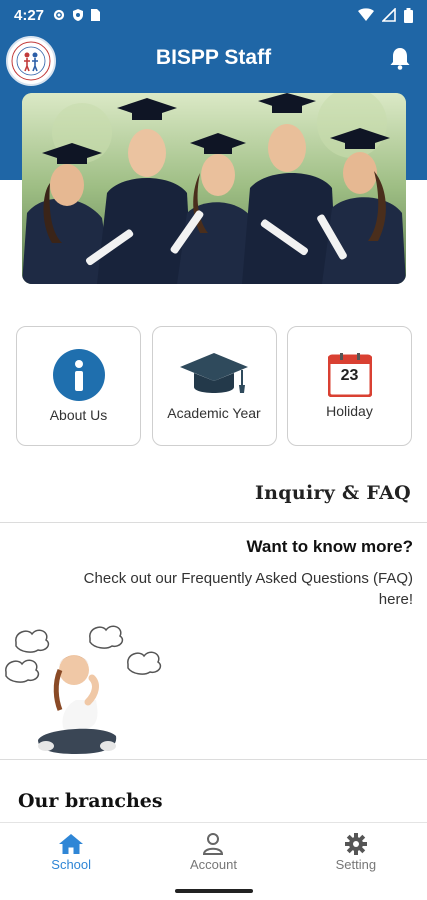 The image size is (427, 900). Describe the element at coordinates (329, 547) in the screenshot. I see `faq-question: Want to know more?` at that location.